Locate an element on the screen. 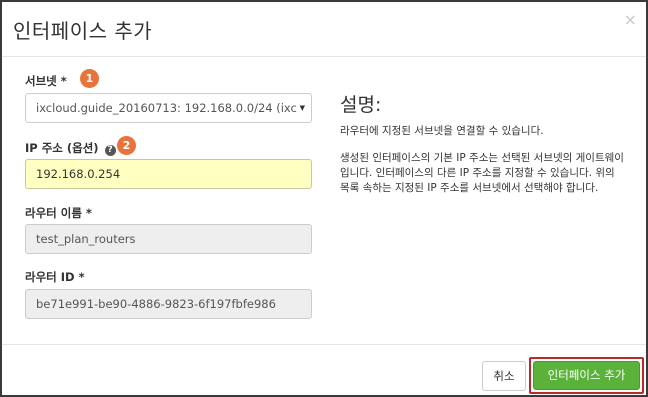 This screenshot has width=648, height=397. router-name-label-text: 라우터 이름 is located at coordinates (53, 213).